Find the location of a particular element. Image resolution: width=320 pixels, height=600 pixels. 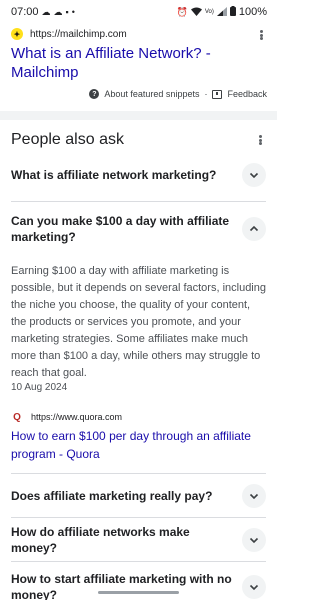

paa-question-3: Does affiliate marketing really pay? is located at coordinates (138, 495).